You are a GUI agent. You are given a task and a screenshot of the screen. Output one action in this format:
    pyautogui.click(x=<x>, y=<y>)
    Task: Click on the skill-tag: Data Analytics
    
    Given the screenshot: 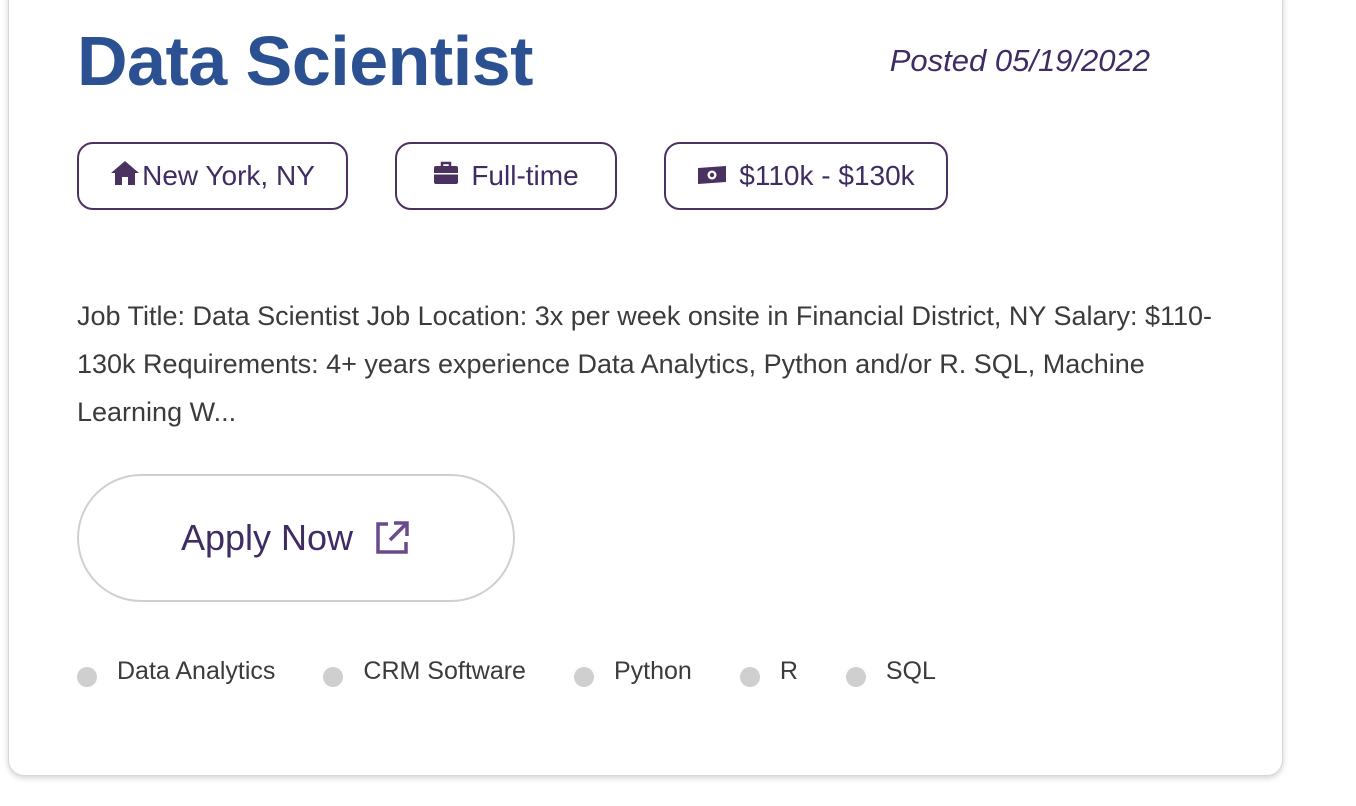 What is the action you would take?
    pyautogui.click(x=176, y=672)
    